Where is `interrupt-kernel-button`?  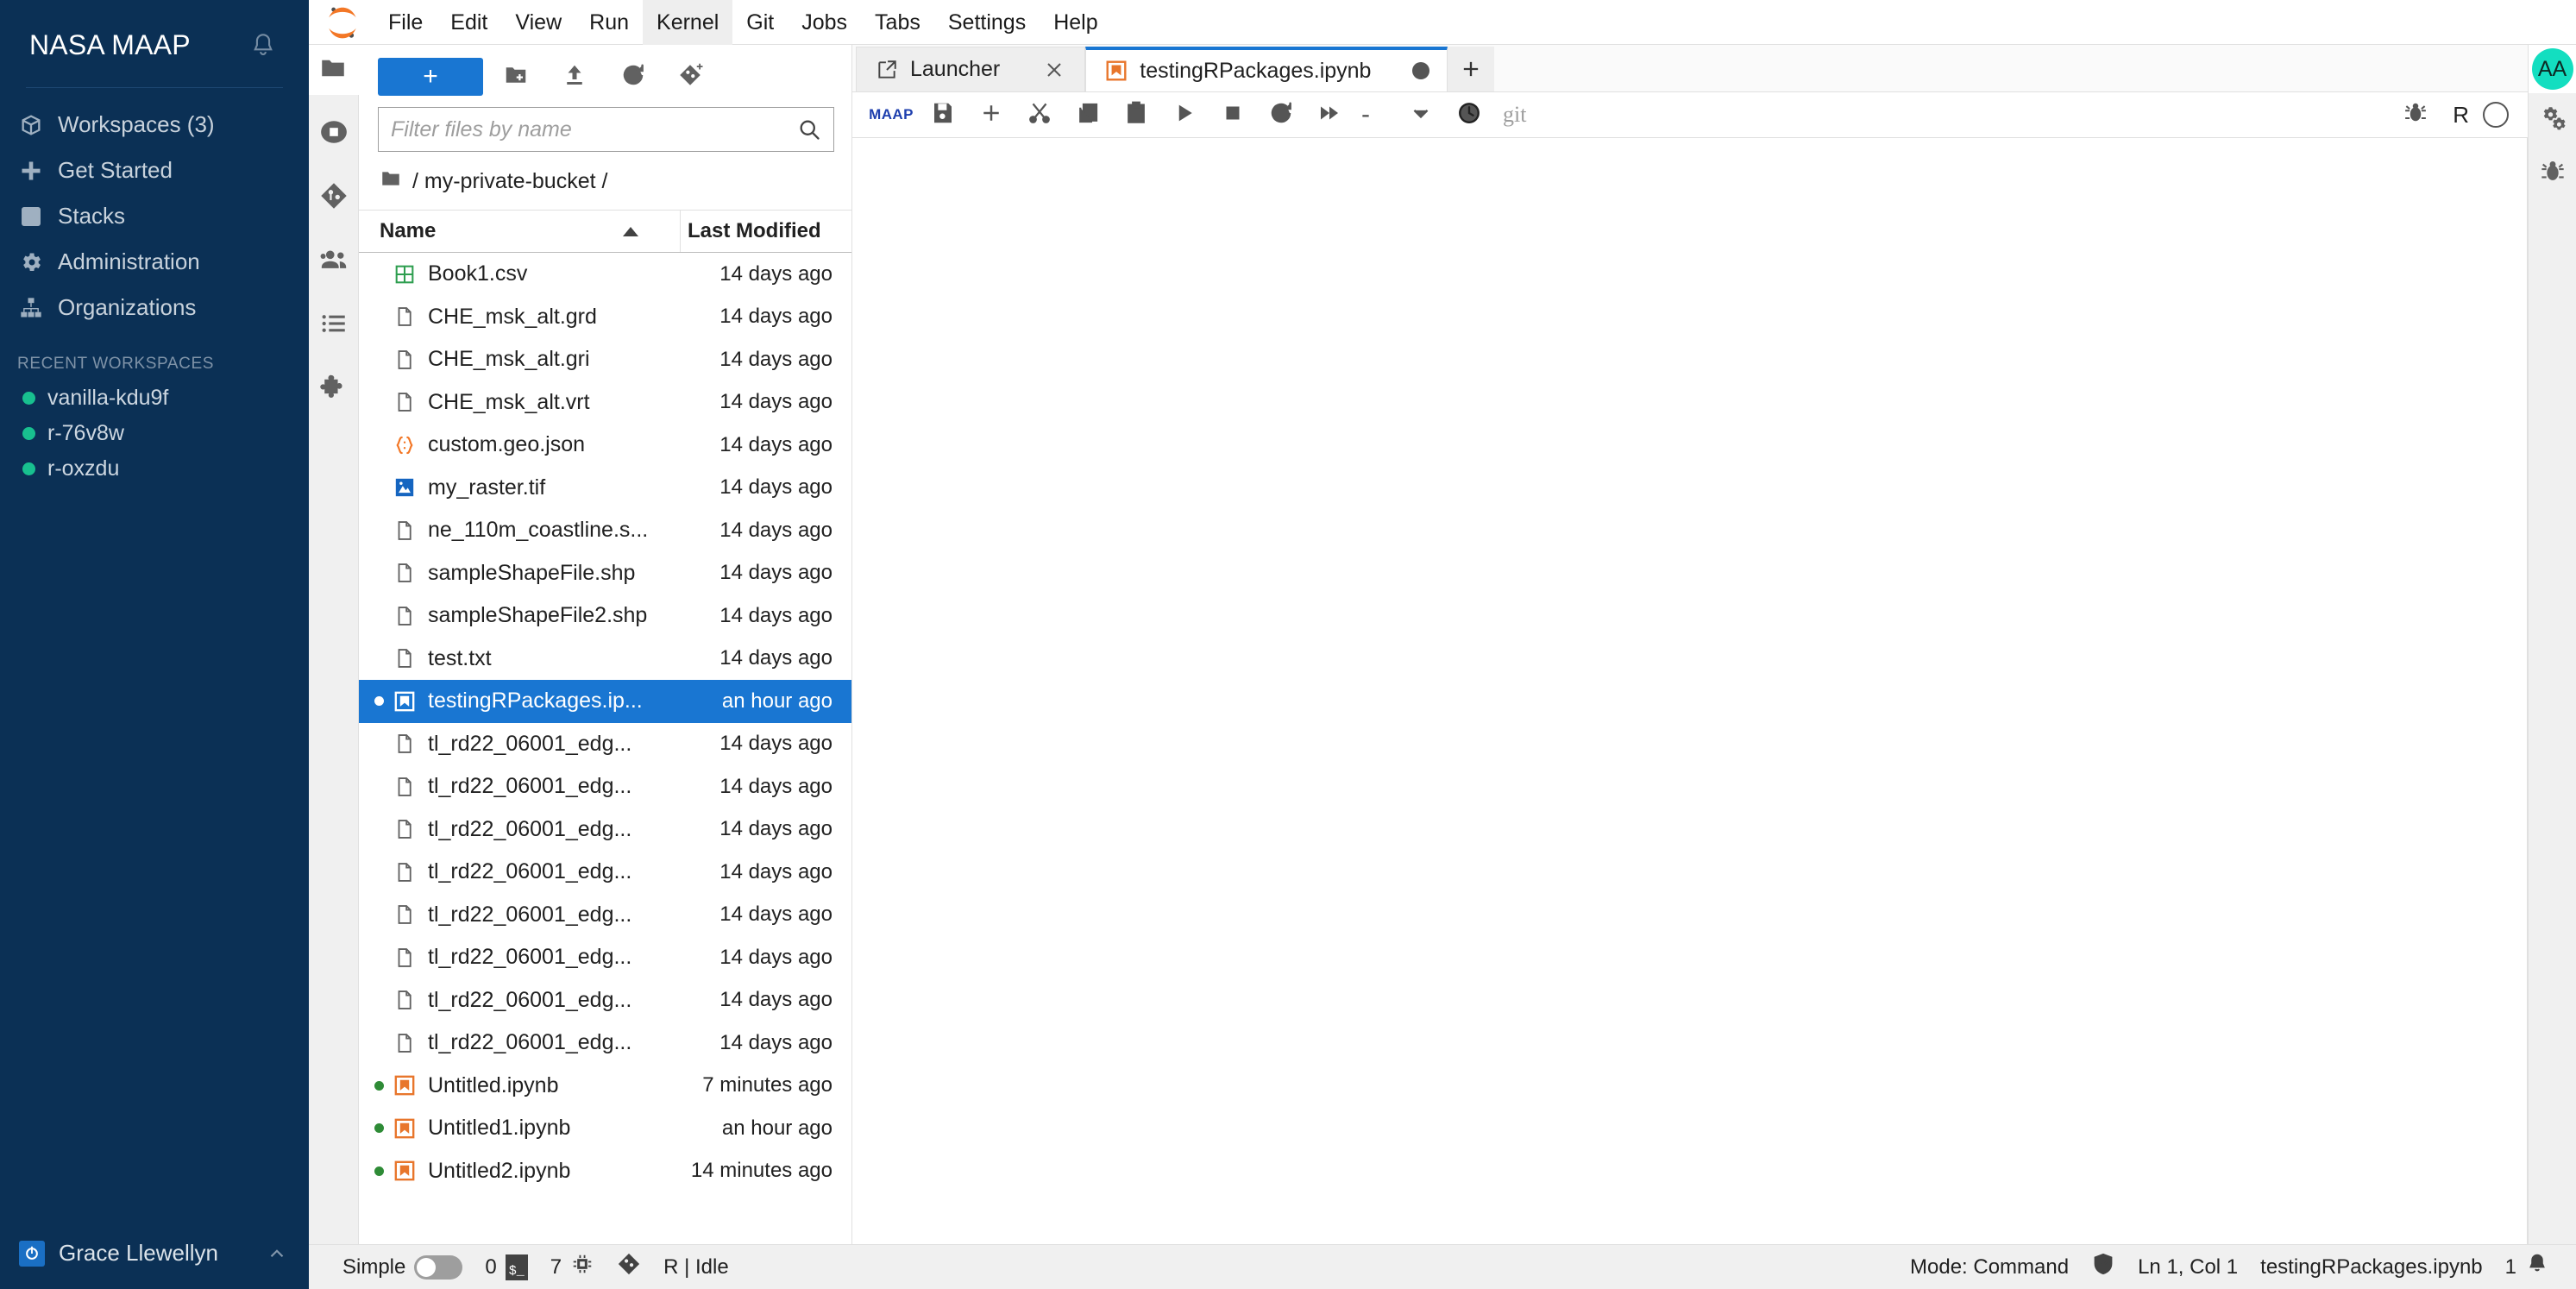
interrupt-kernel-button is located at coordinates (1232, 114).